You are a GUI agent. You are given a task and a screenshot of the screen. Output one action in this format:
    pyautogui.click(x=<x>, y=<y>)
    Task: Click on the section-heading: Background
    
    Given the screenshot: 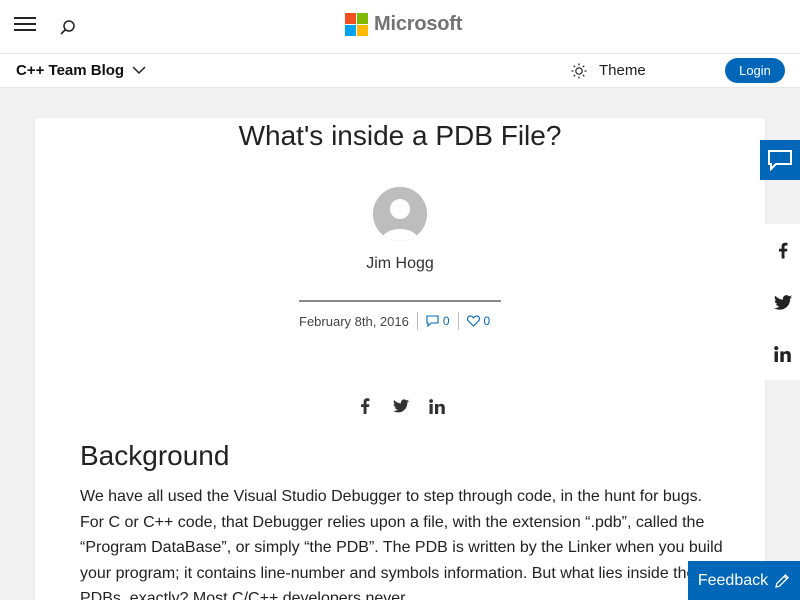 What is the action you would take?
    pyautogui.click(x=155, y=455)
    